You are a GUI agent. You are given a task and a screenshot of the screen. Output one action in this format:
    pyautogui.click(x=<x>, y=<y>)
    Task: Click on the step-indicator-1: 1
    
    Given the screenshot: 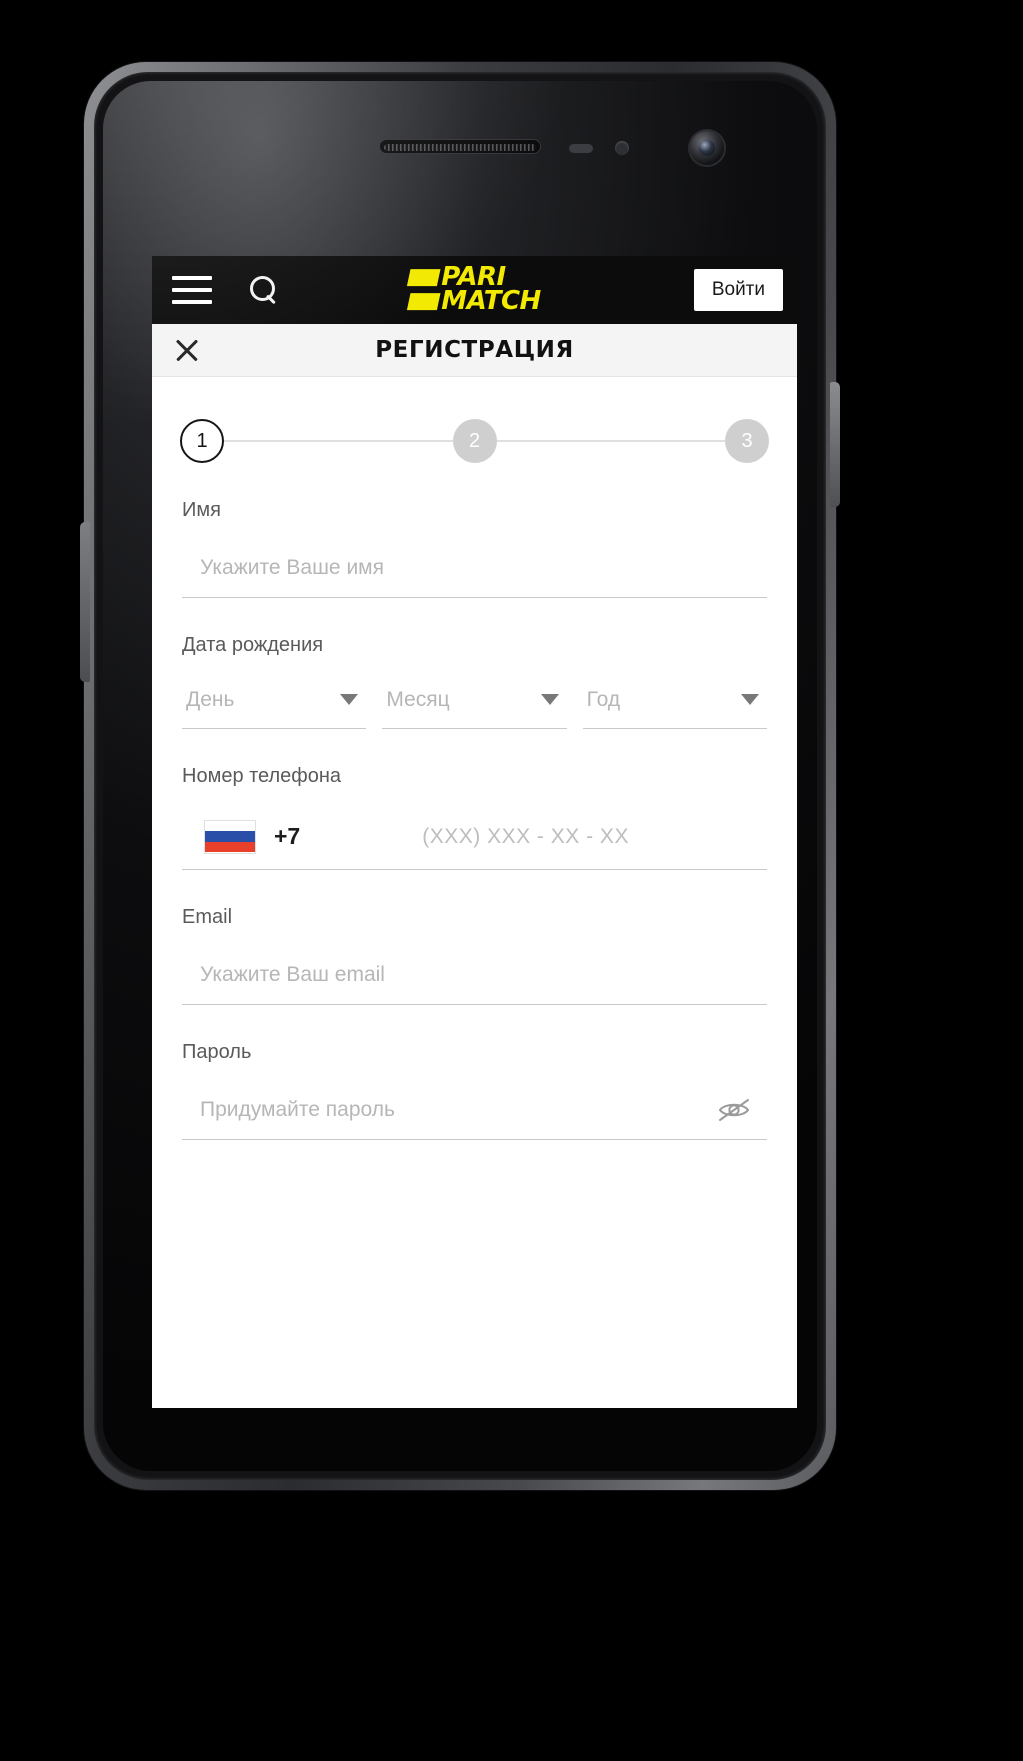 What is the action you would take?
    pyautogui.click(x=202, y=441)
    